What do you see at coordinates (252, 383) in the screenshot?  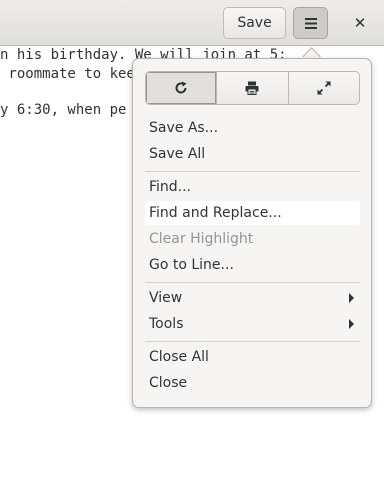 I see `menu-item-close: Close` at bounding box center [252, 383].